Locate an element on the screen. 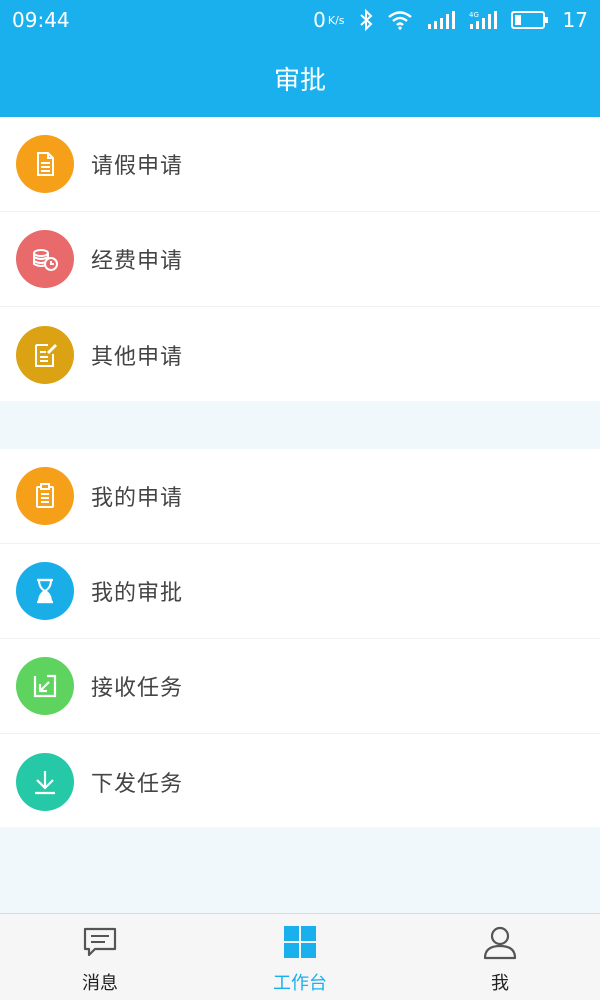 Image resolution: width=600 pixels, height=1000 pixels. receive-arrow-icon is located at coordinates (45, 686).